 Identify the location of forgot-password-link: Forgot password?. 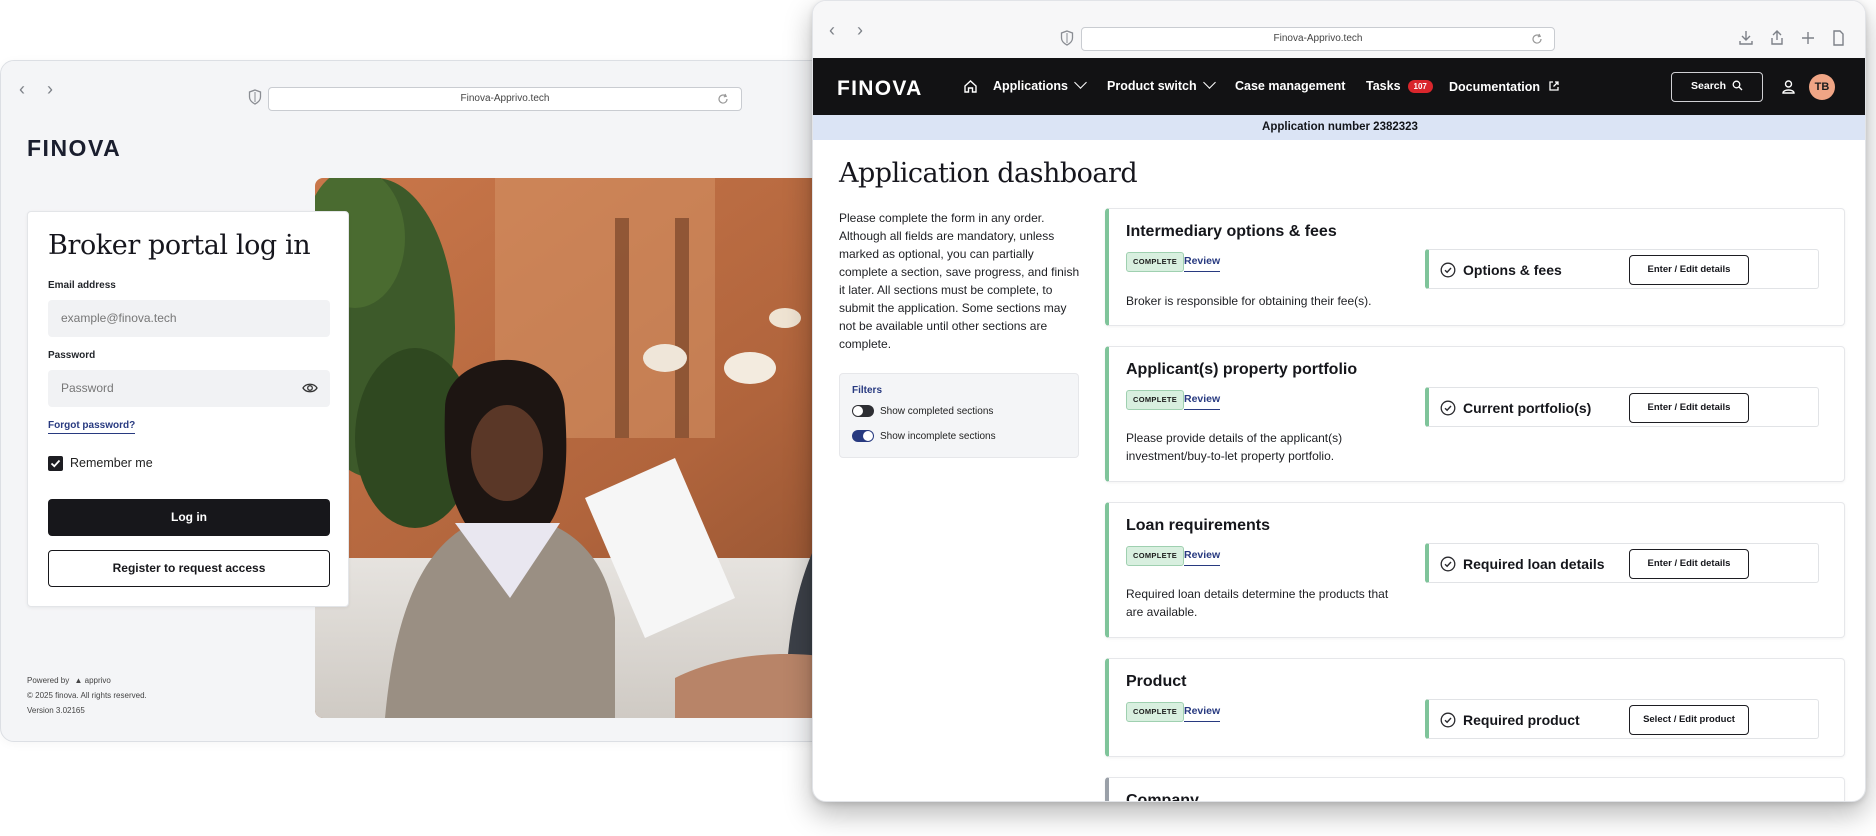
(92, 427).